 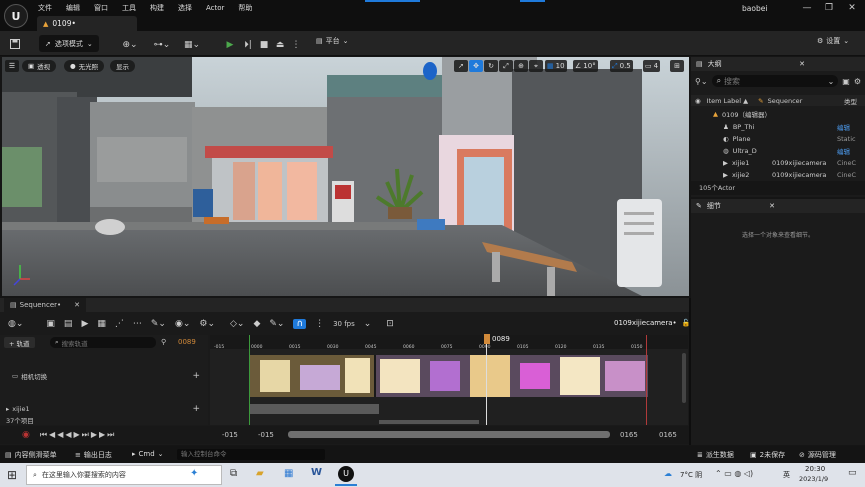 I want to click on settings-dropdown: ⚙ 设置 ⌄, so click(x=833, y=41).